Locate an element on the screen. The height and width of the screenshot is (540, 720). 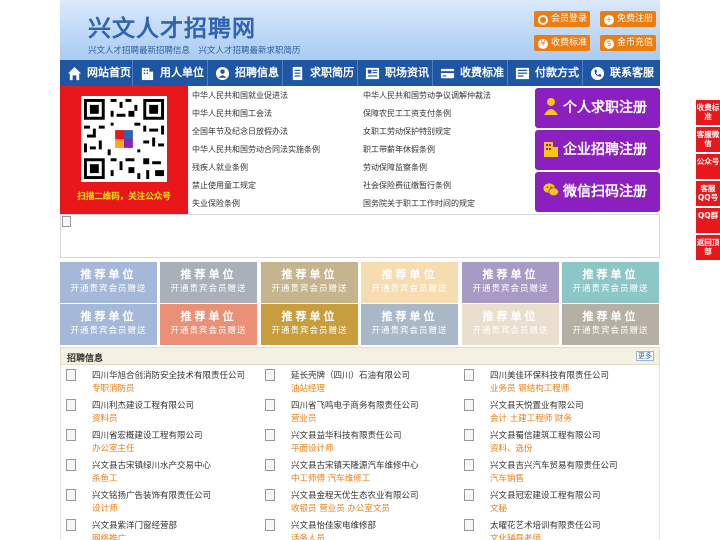
company-name: 四川华旭合创消防安全技术有限责任公司 is located at coordinates (168, 375).